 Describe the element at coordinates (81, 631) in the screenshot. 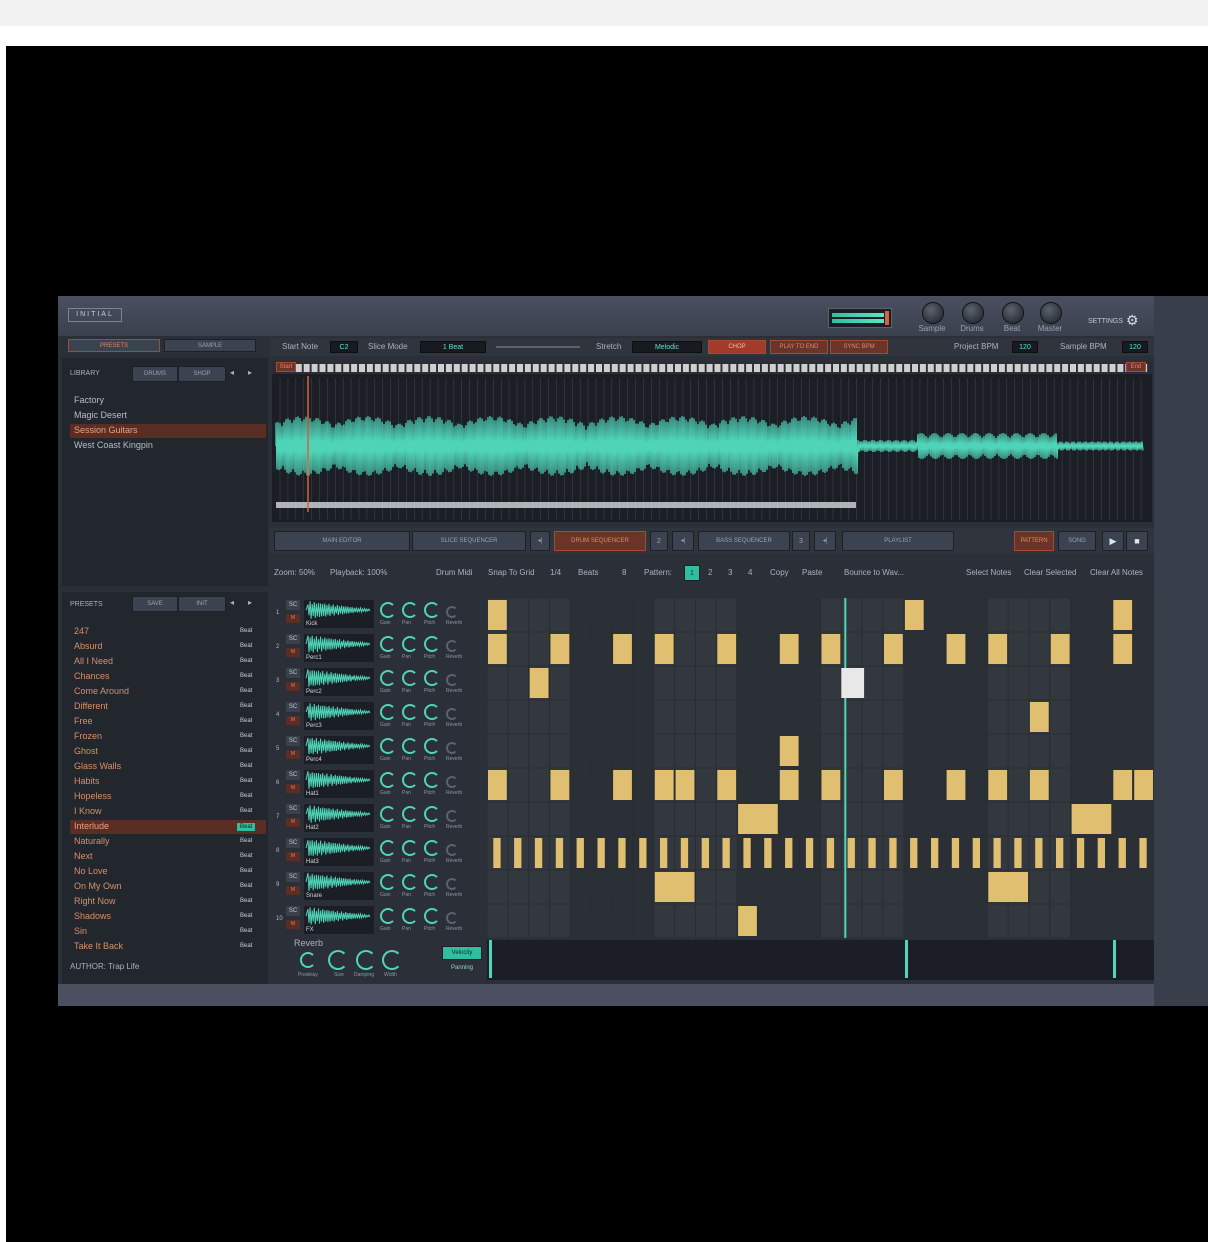

I see `preset-item: 247` at that location.